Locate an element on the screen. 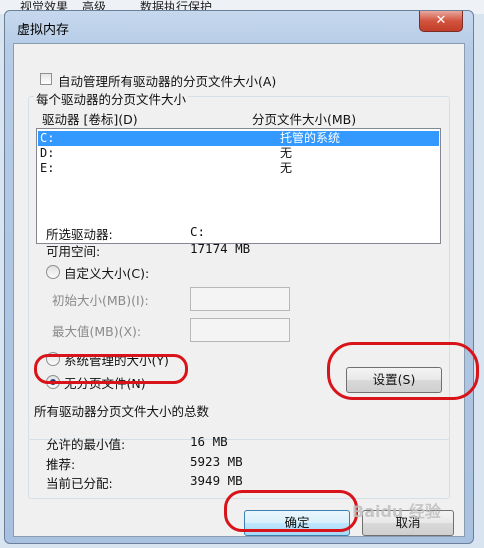 The height and width of the screenshot is (548, 484). free-space-value: 17174 MB is located at coordinates (220, 248).